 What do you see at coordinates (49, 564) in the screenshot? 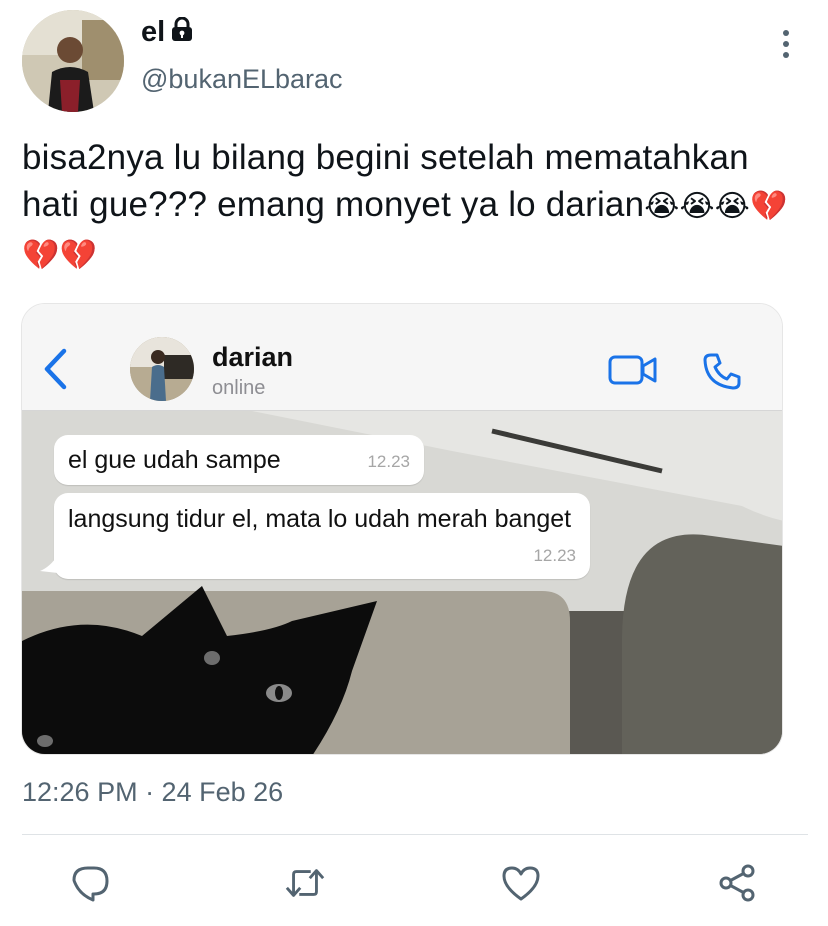
I see `bubble-tail` at bounding box center [49, 564].